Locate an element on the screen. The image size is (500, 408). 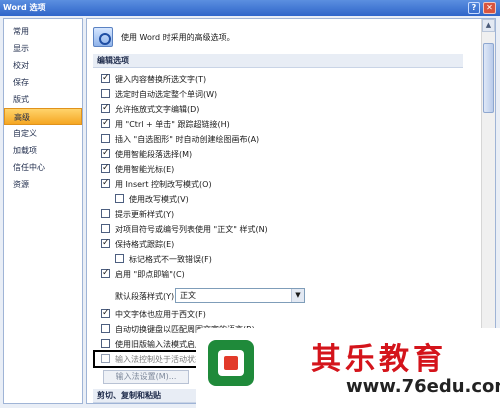
option-row: 选定时自动选定整个单词(W) is located at coordinates (159, 95).